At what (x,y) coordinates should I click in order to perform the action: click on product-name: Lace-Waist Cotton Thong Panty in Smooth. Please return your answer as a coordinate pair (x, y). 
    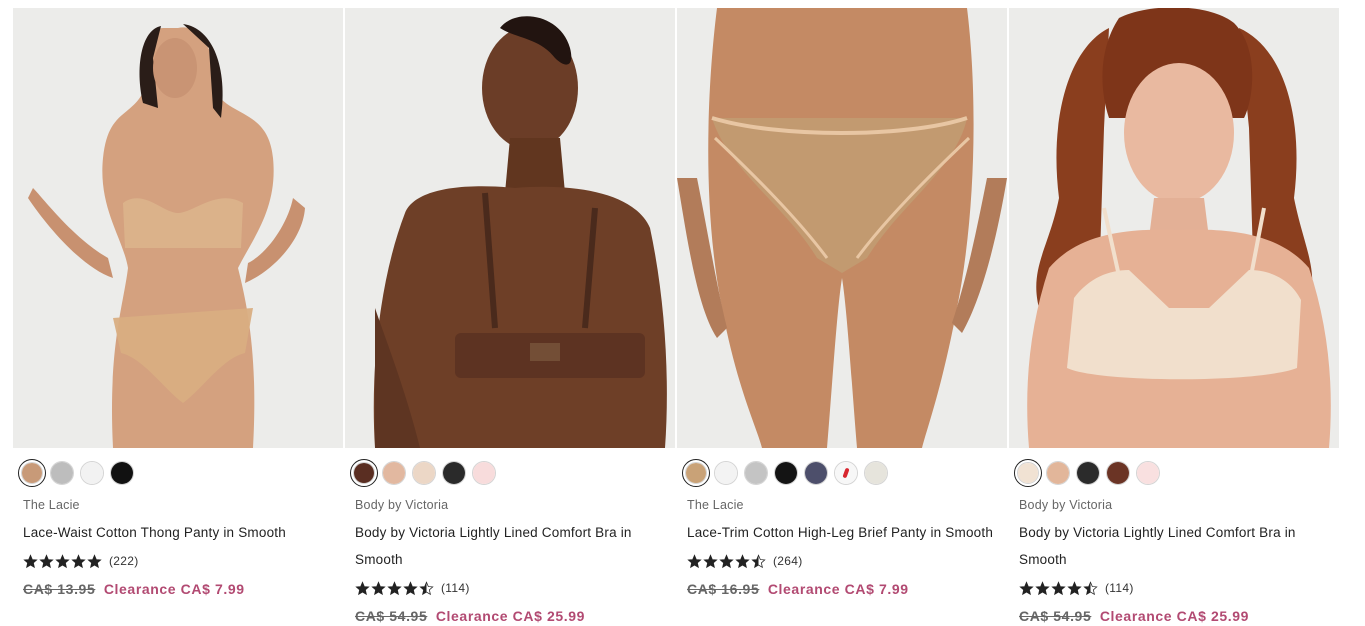
    Looking at the image, I should click on (180, 532).